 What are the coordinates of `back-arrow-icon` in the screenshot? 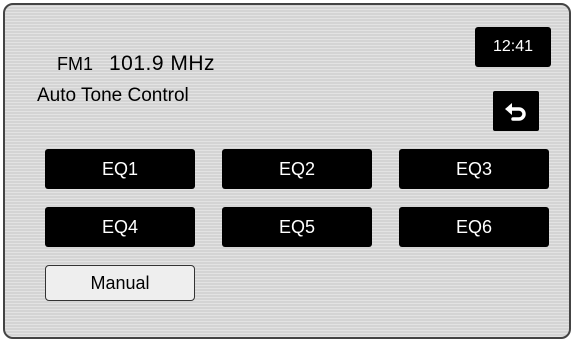 It's located at (515, 112).